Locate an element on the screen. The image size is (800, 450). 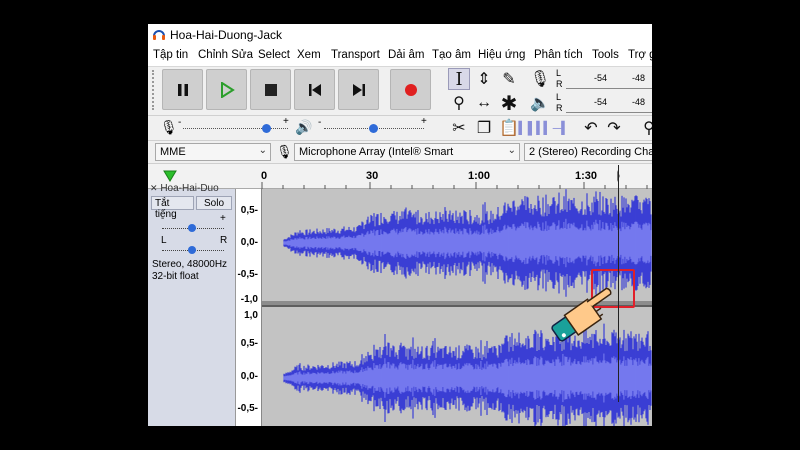
record-button is located at coordinates (410, 89).